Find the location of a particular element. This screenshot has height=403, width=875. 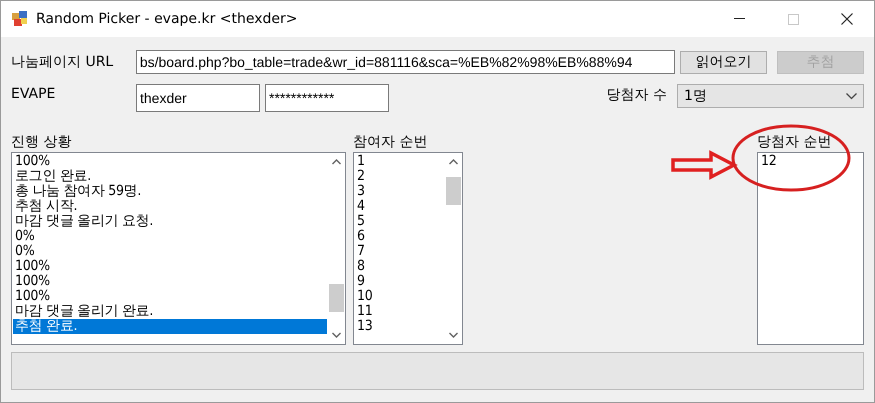

list-item: 추첨 완료. is located at coordinates (170, 326).